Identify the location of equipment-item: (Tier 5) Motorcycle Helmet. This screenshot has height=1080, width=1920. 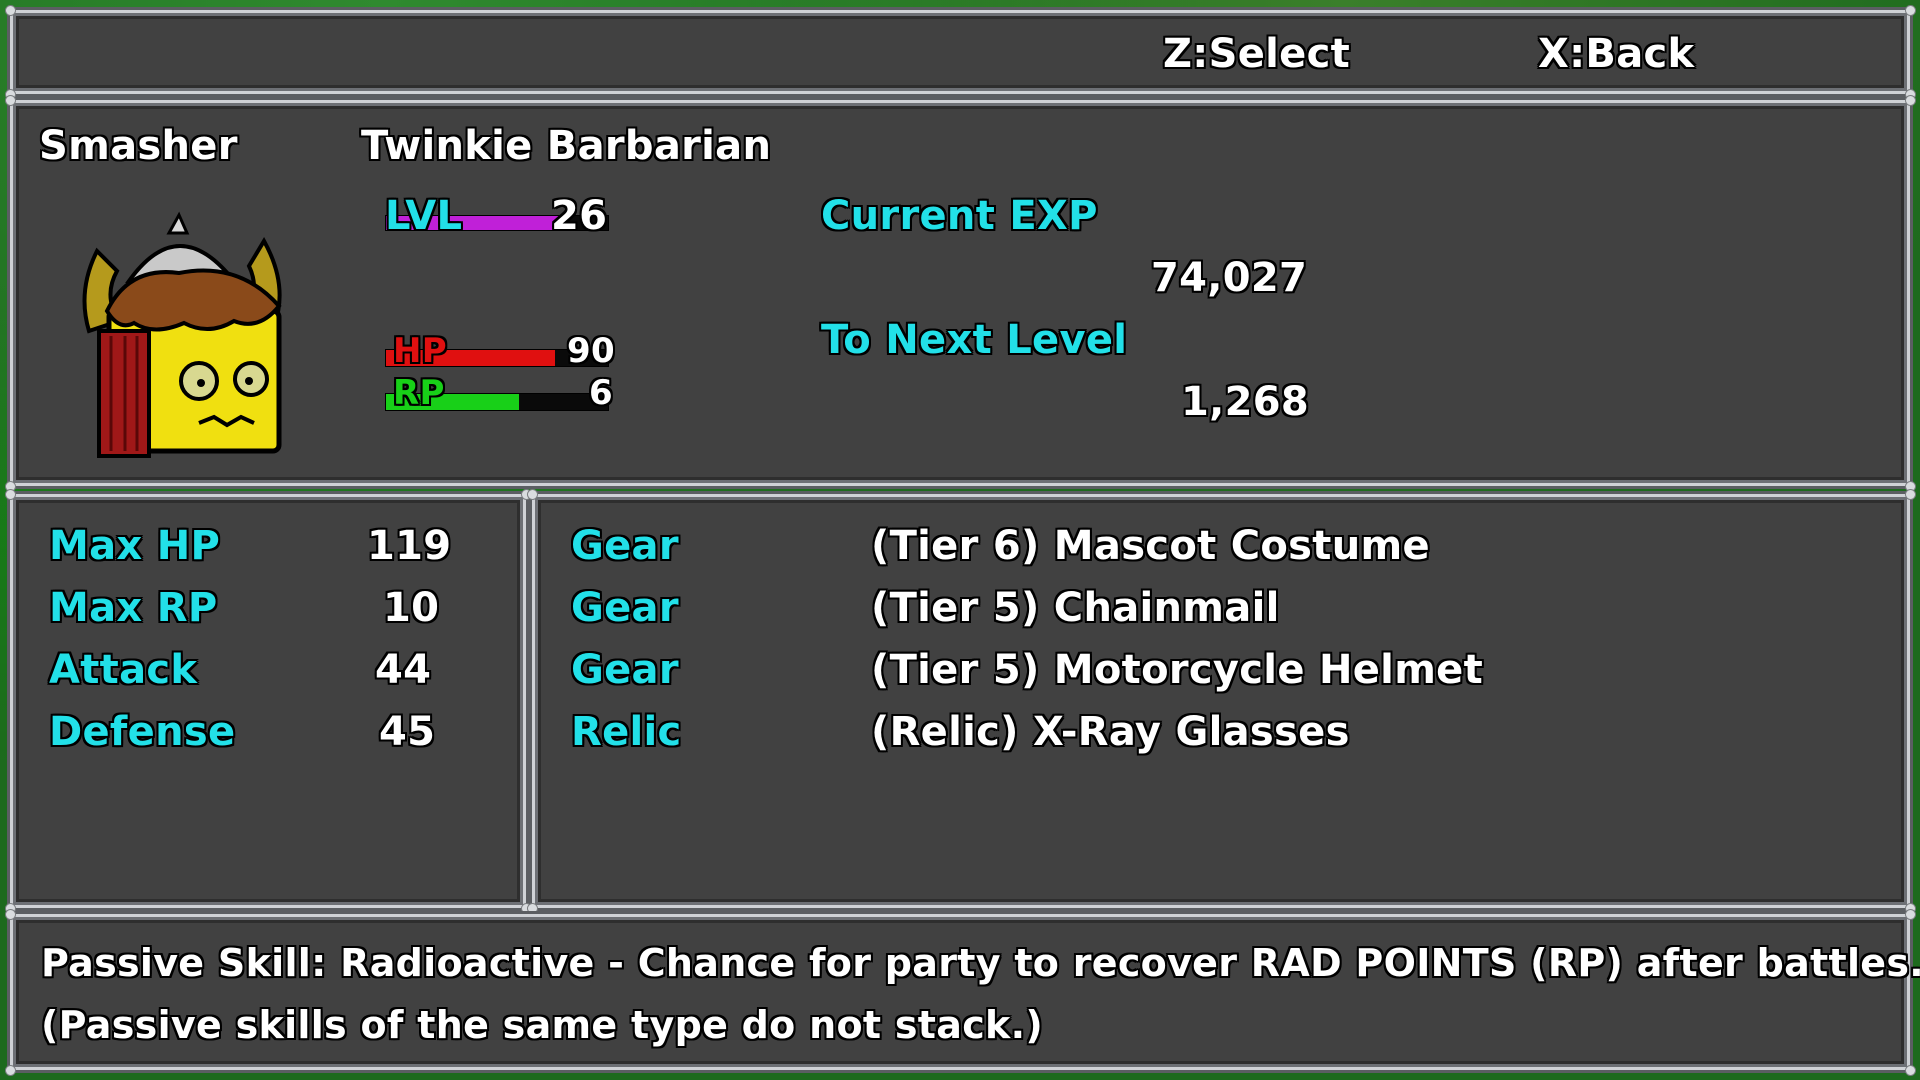
(1177, 670).